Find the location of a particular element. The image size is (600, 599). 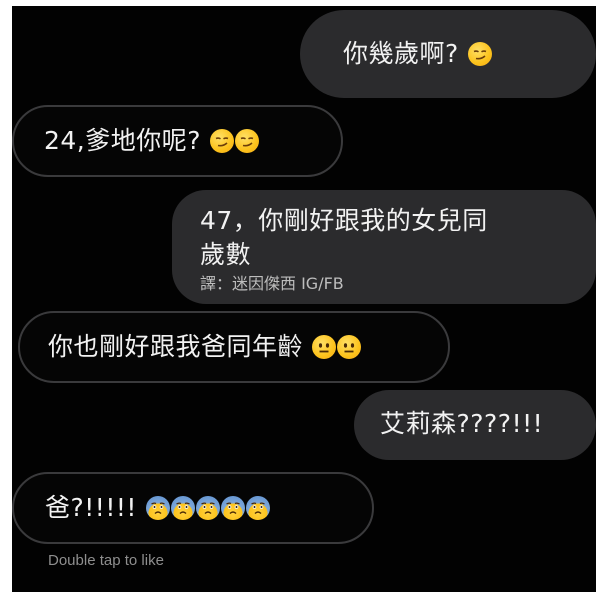

message-text: 艾莉森????!!! is located at coordinates (462, 423).